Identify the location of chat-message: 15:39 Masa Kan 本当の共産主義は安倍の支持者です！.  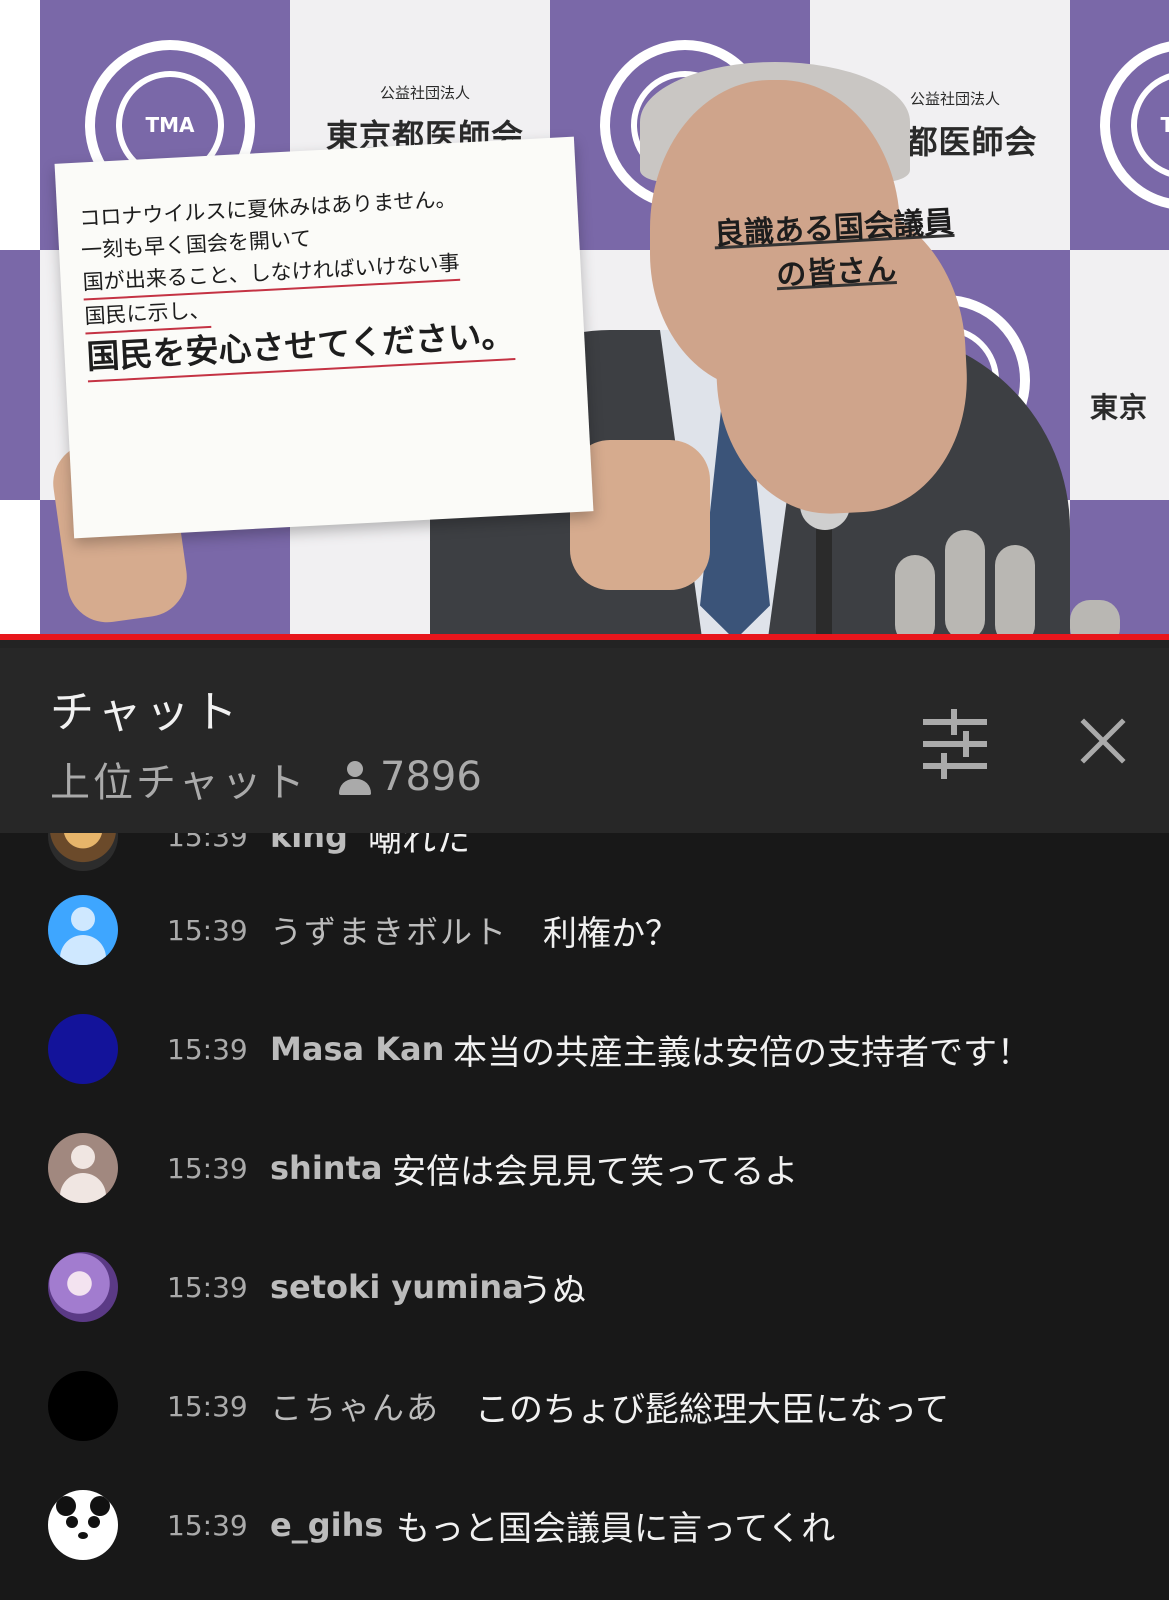
(584, 1049).